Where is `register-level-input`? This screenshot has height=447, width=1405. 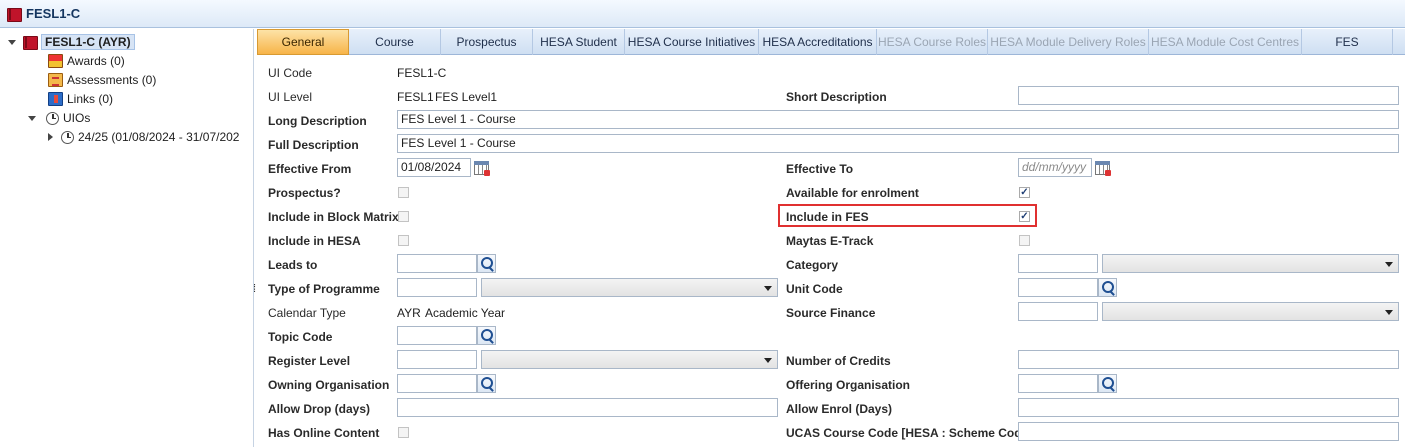
register-level-input is located at coordinates (437, 359).